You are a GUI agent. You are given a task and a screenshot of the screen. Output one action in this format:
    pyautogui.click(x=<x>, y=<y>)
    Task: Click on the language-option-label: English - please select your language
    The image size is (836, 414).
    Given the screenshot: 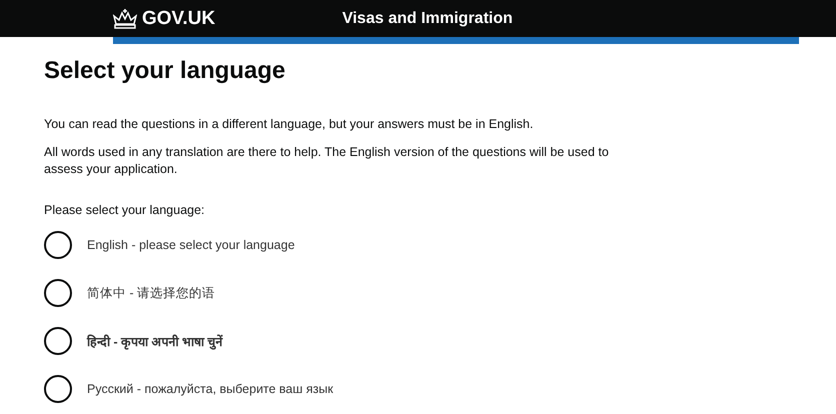 What is the action you would take?
    pyautogui.click(x=191, y=245)
    